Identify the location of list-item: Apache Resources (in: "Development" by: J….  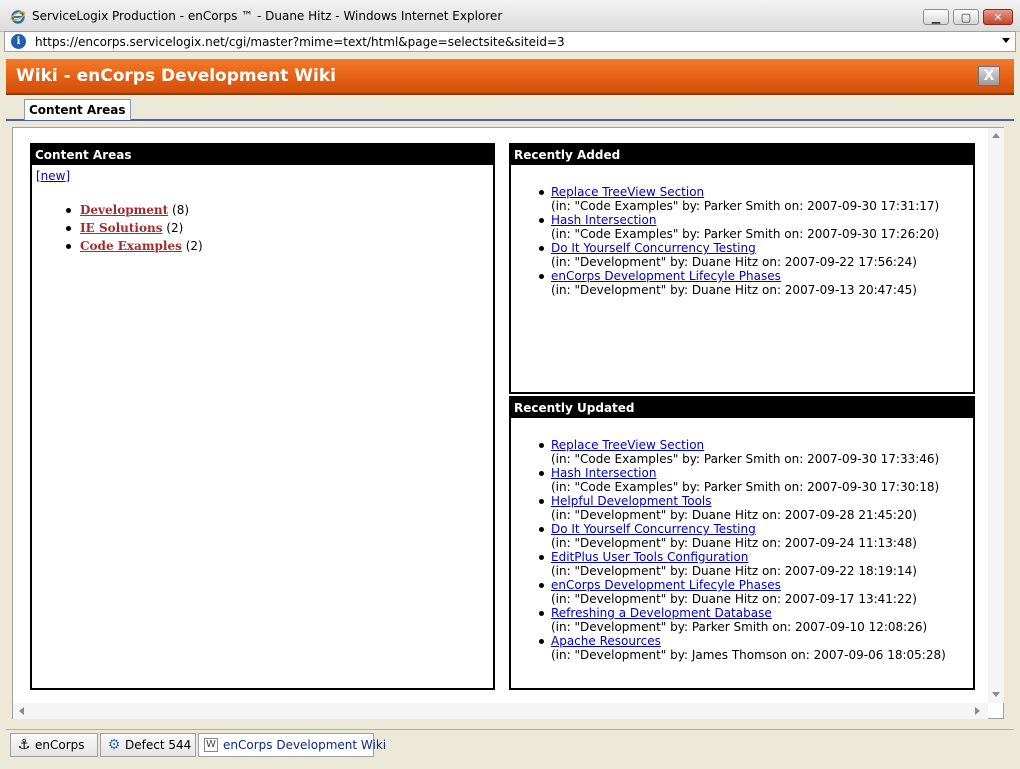
(755, 648).